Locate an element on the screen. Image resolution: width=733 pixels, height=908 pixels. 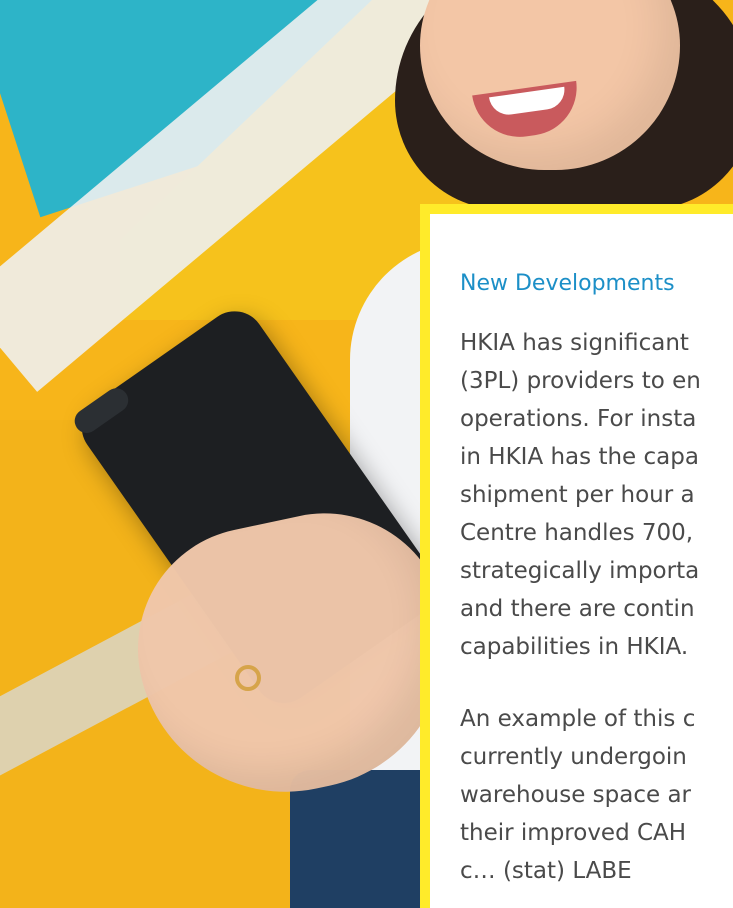
paragraph-2-line: warehouse space ar is located at coordinates (576, 795).